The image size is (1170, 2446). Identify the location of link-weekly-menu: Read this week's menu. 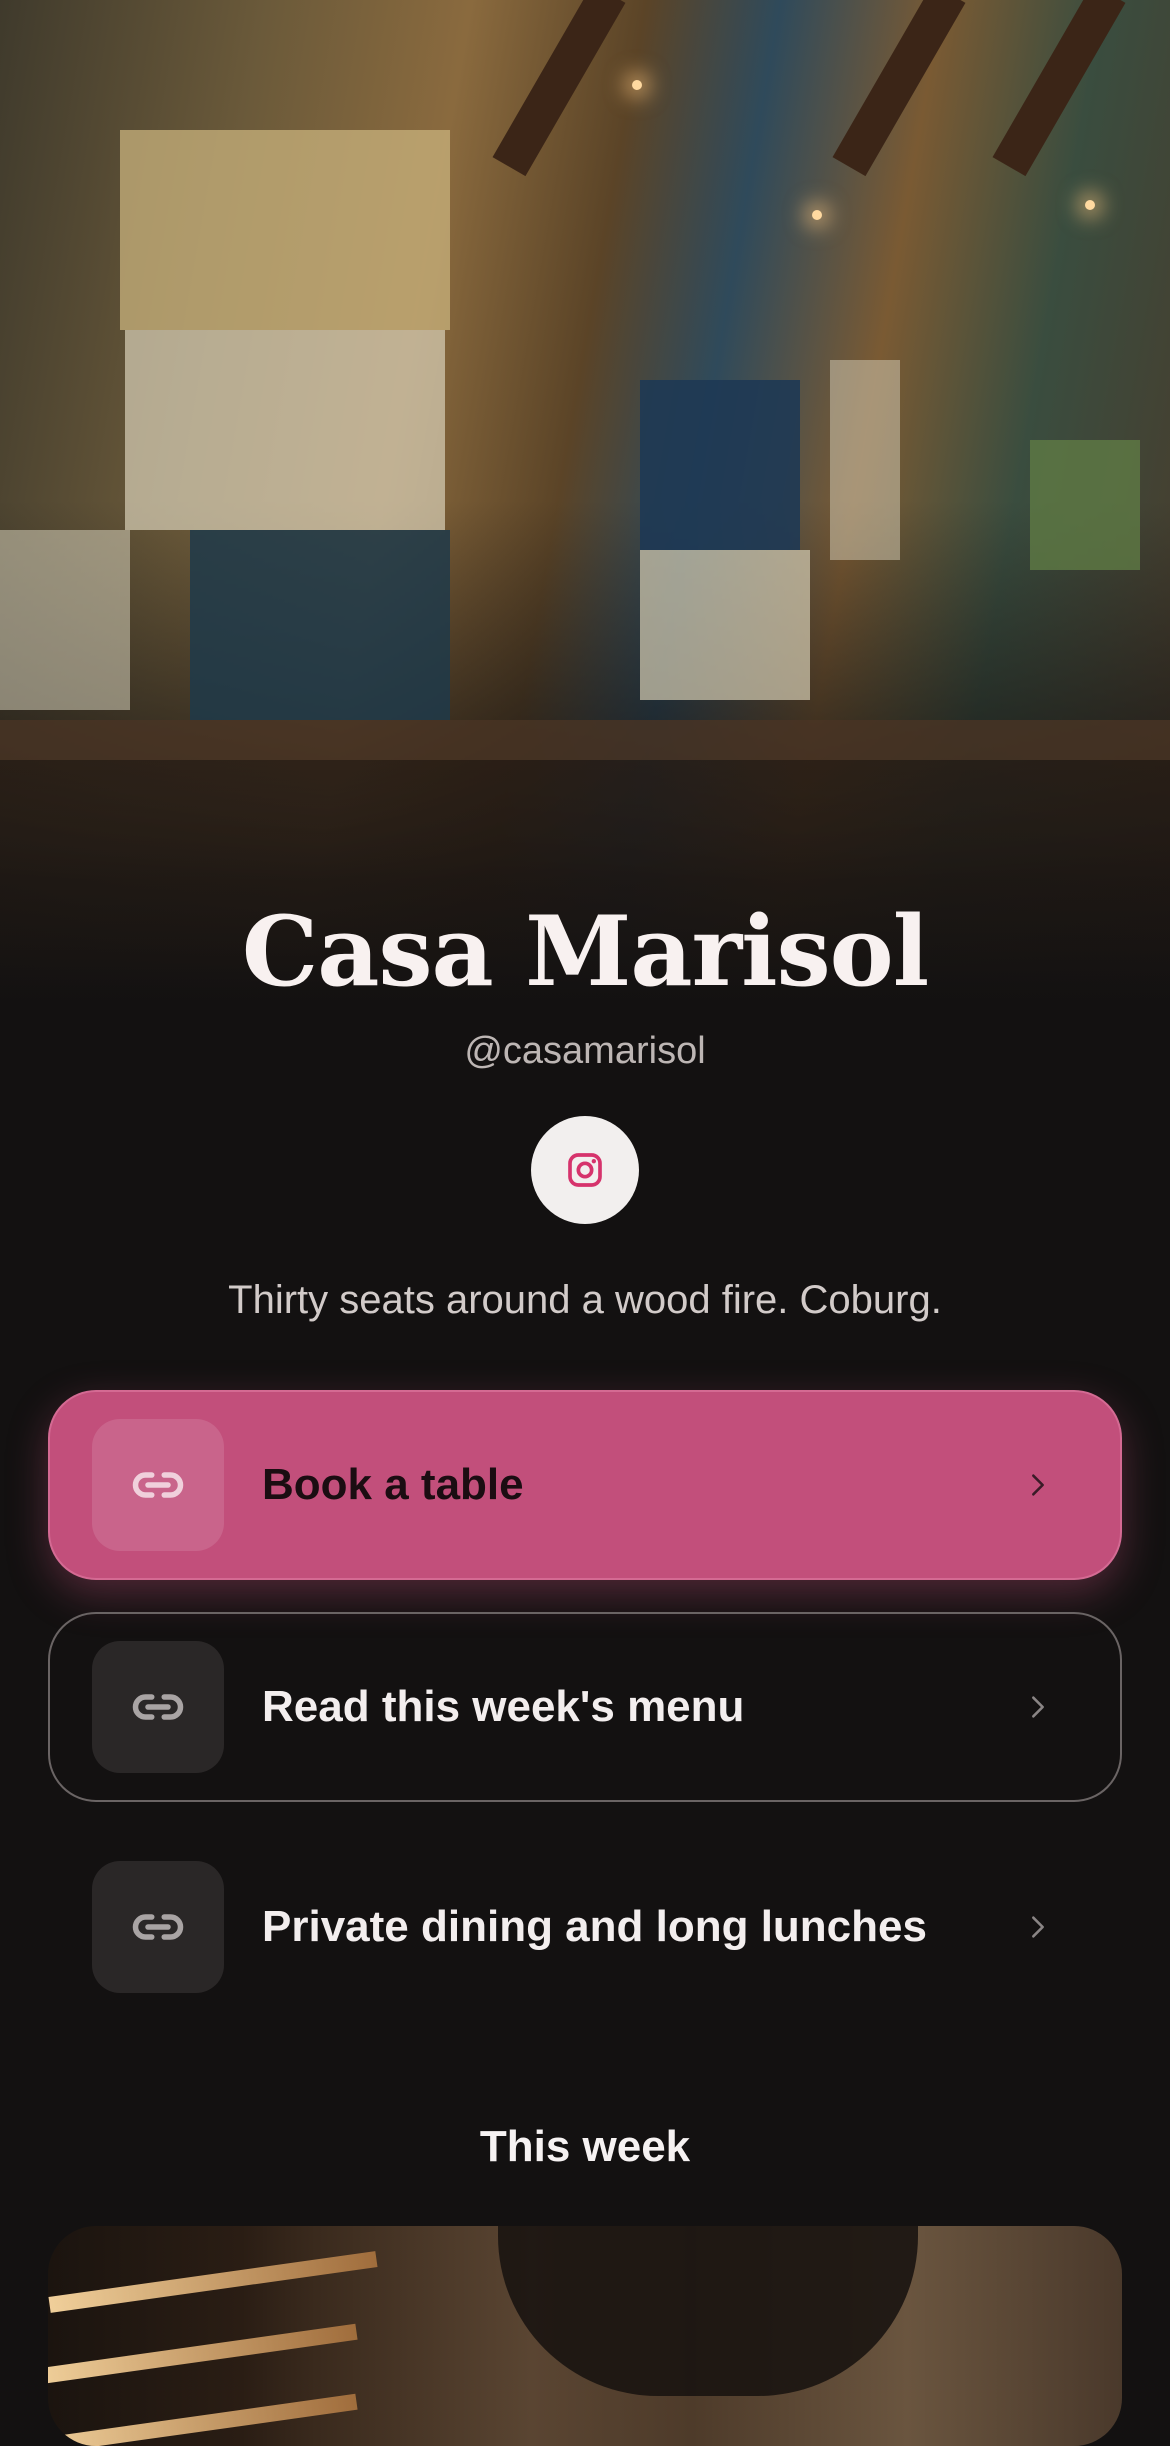
(585, 1707).